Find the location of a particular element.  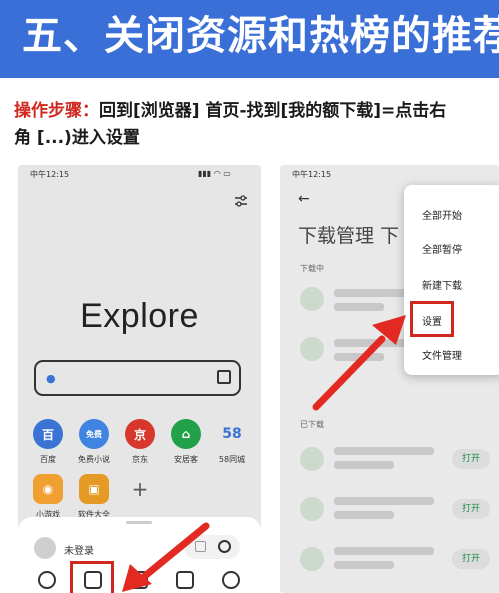

app-shortcut: 京 京东 is located at coordinates (140, 442).